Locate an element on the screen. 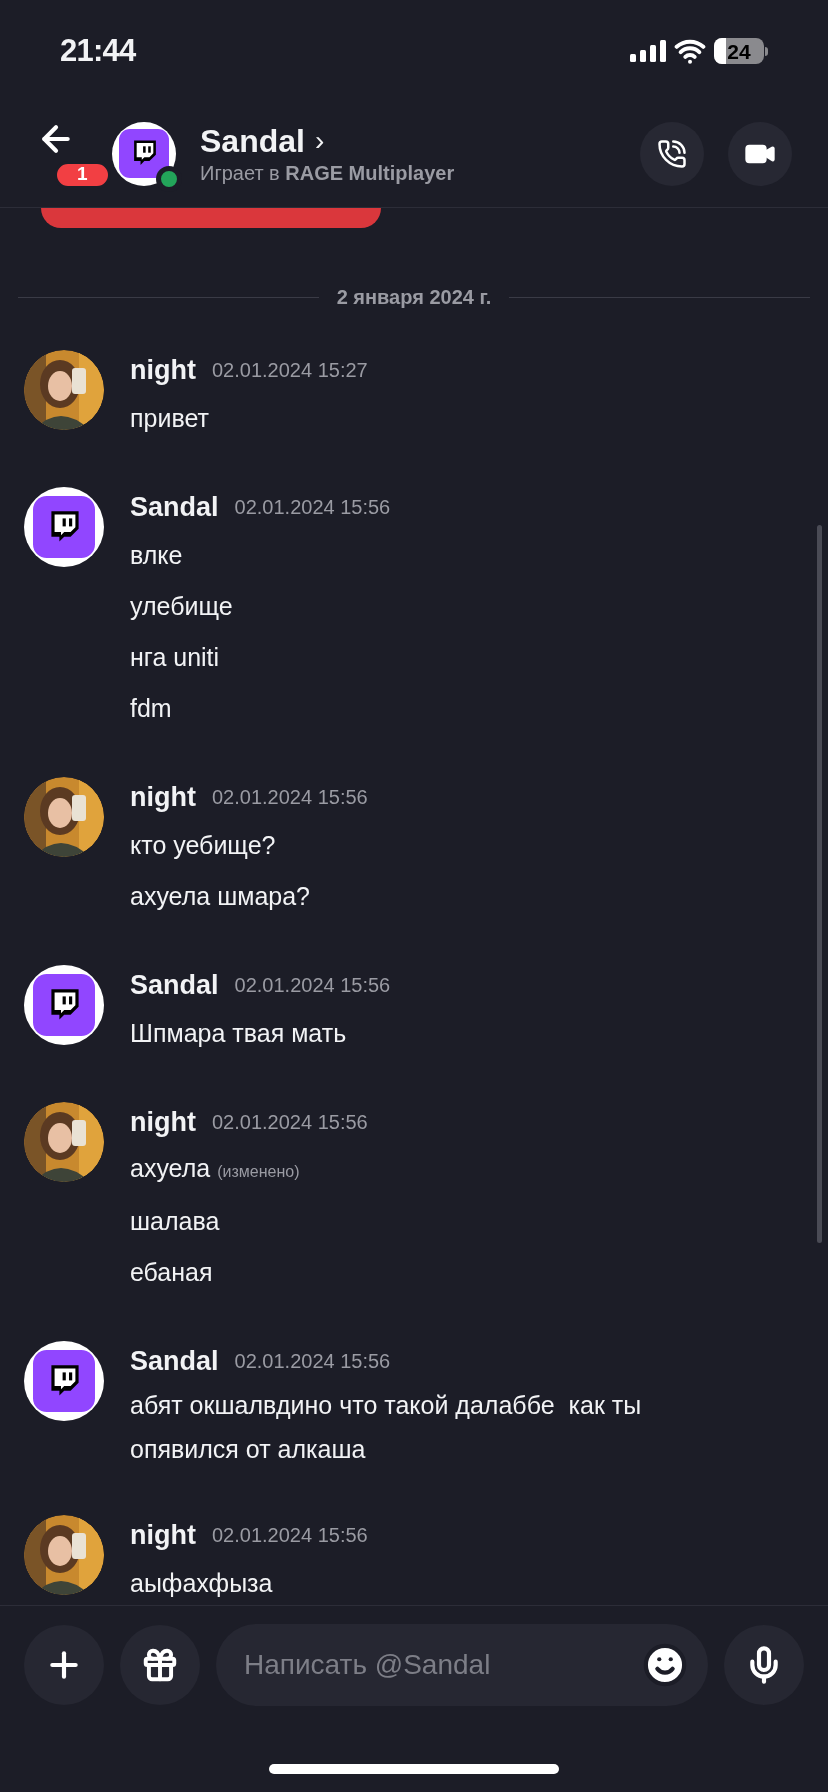 This screenshot has height=1792, width=828. message-field: Написать @Sandal is located at coordinates (462, 1665).